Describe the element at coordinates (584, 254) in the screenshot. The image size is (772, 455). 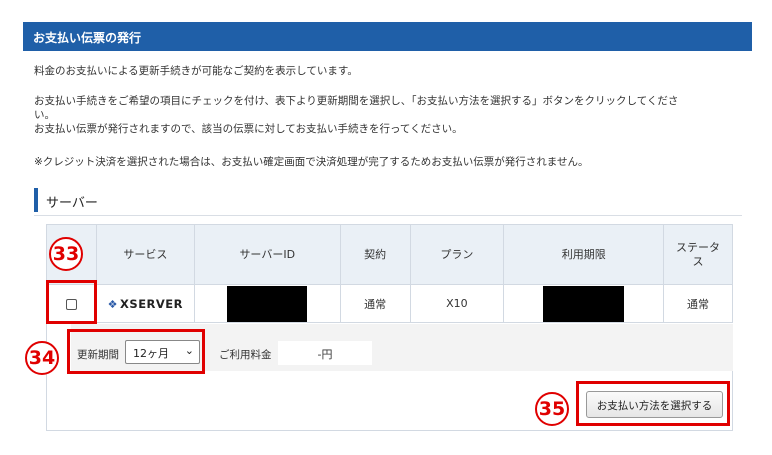
I see `header-period: 利用期限` at that location.